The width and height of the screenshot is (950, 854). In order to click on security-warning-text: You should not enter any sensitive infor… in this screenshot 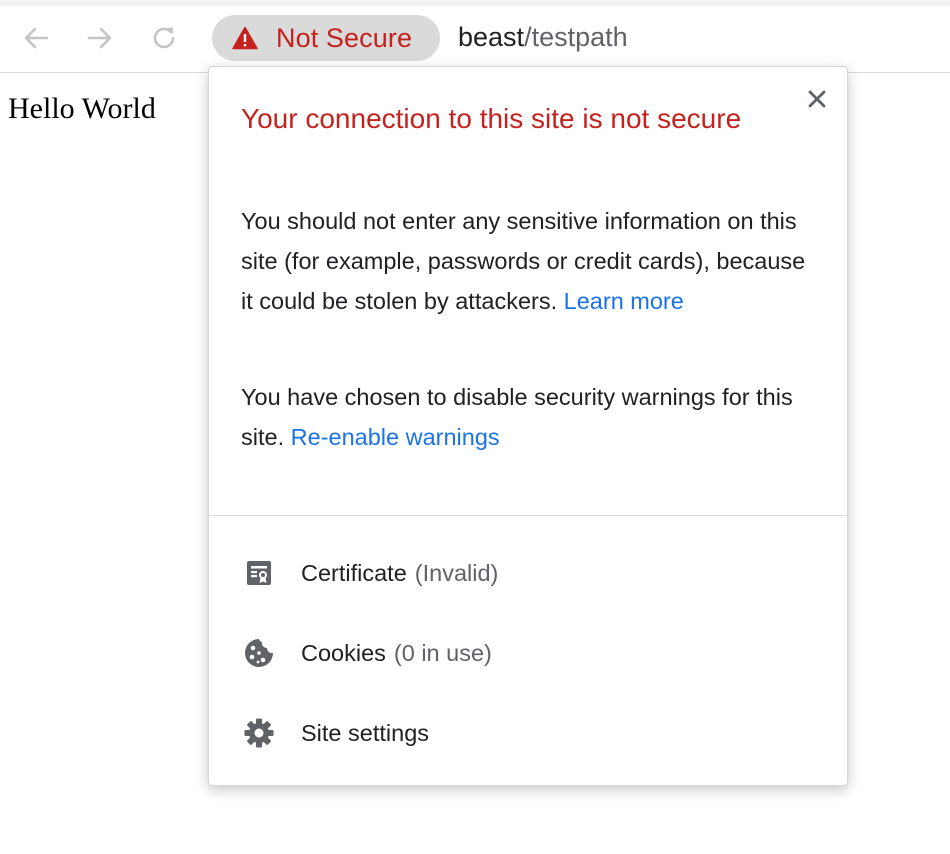, I will do `click(526, 261)`.